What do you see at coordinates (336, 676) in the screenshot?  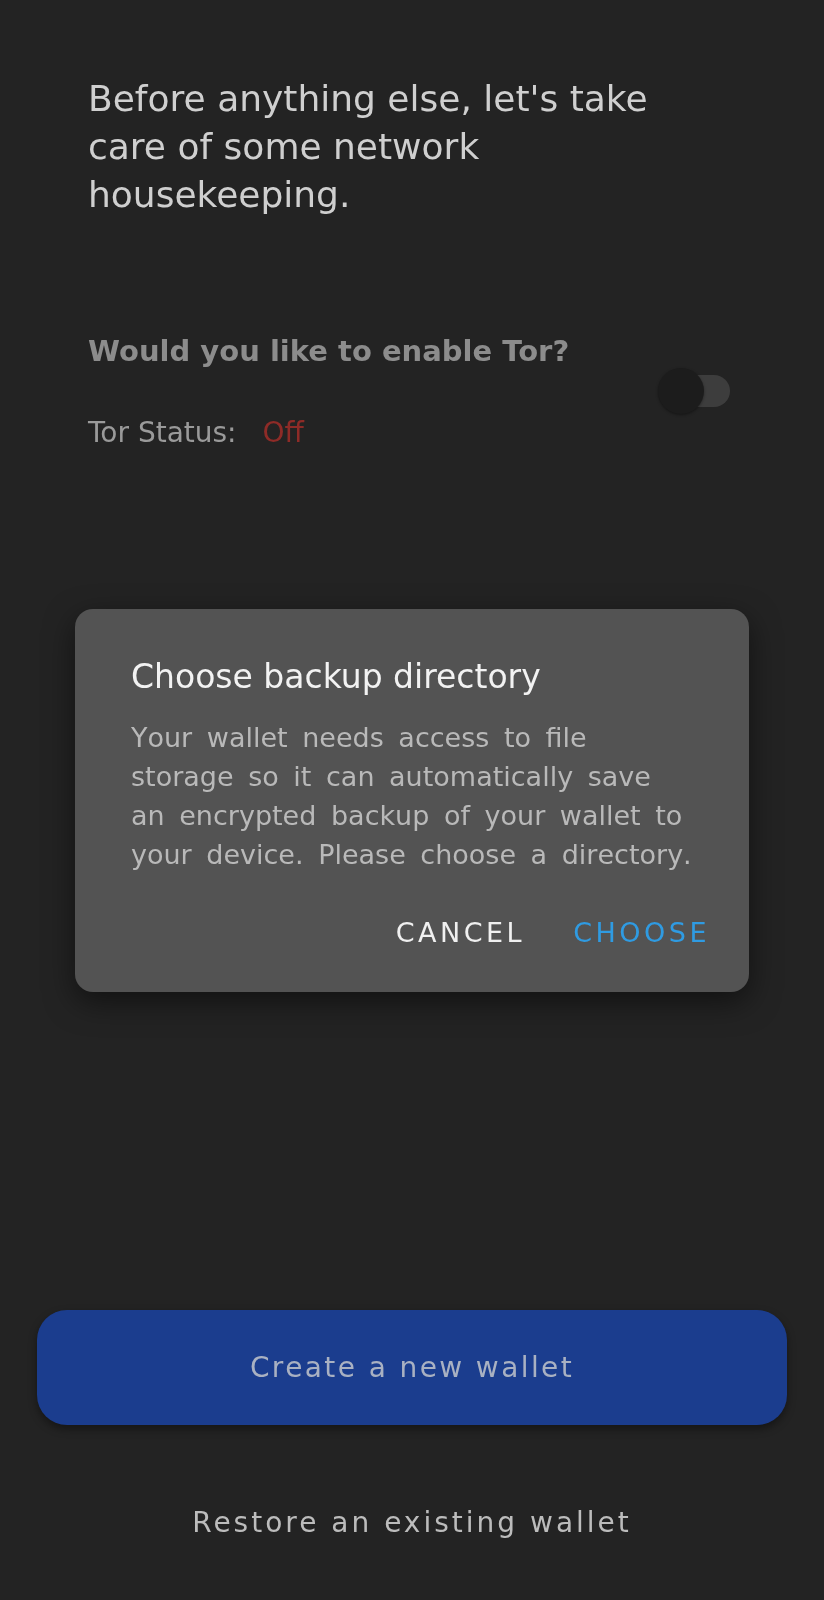 I see `dialog-title: Choose backup directory` at bounding box center [336, 676].